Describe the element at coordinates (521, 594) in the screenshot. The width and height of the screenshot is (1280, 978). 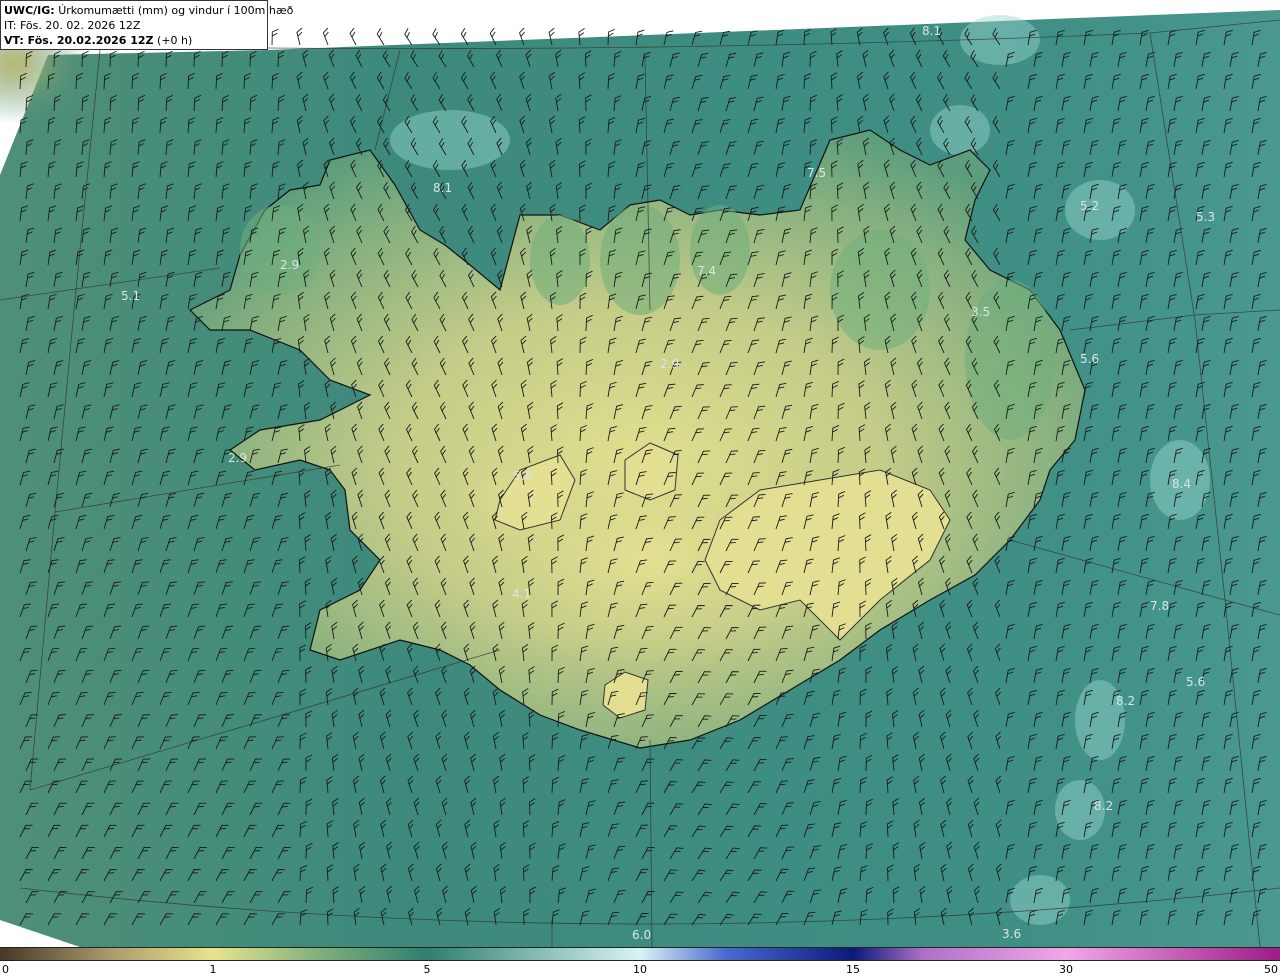
I see `value-label: 4.1` at that location.